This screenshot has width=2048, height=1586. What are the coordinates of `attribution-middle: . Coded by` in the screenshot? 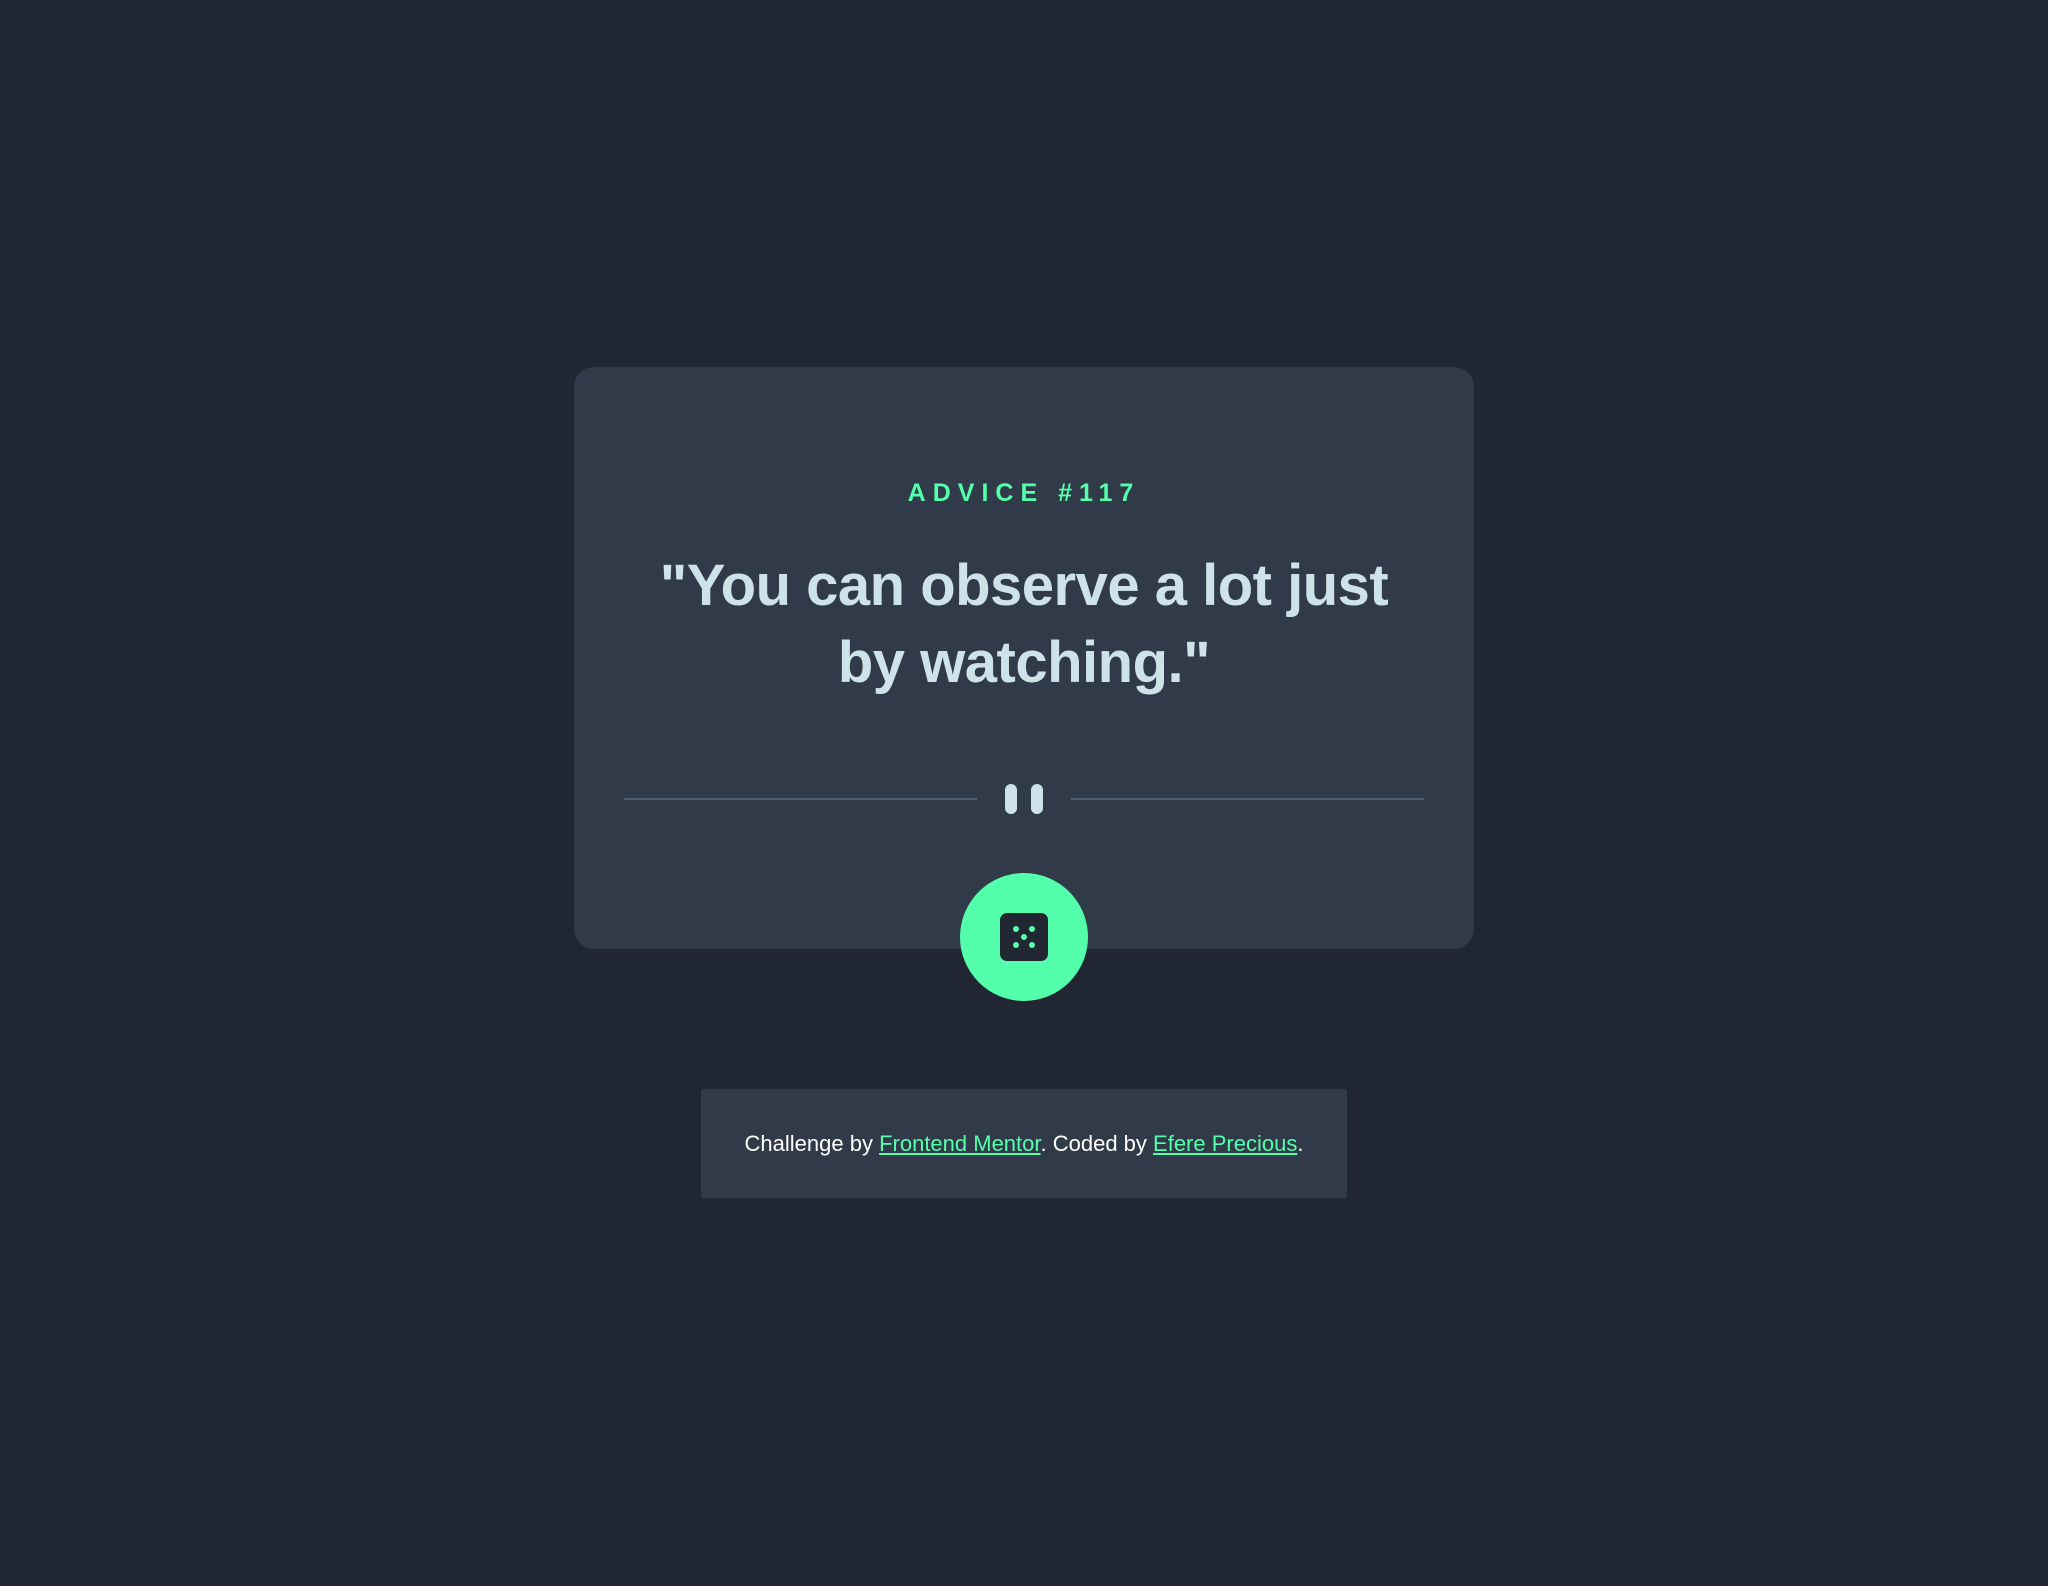 It's located at (1097, 1143).